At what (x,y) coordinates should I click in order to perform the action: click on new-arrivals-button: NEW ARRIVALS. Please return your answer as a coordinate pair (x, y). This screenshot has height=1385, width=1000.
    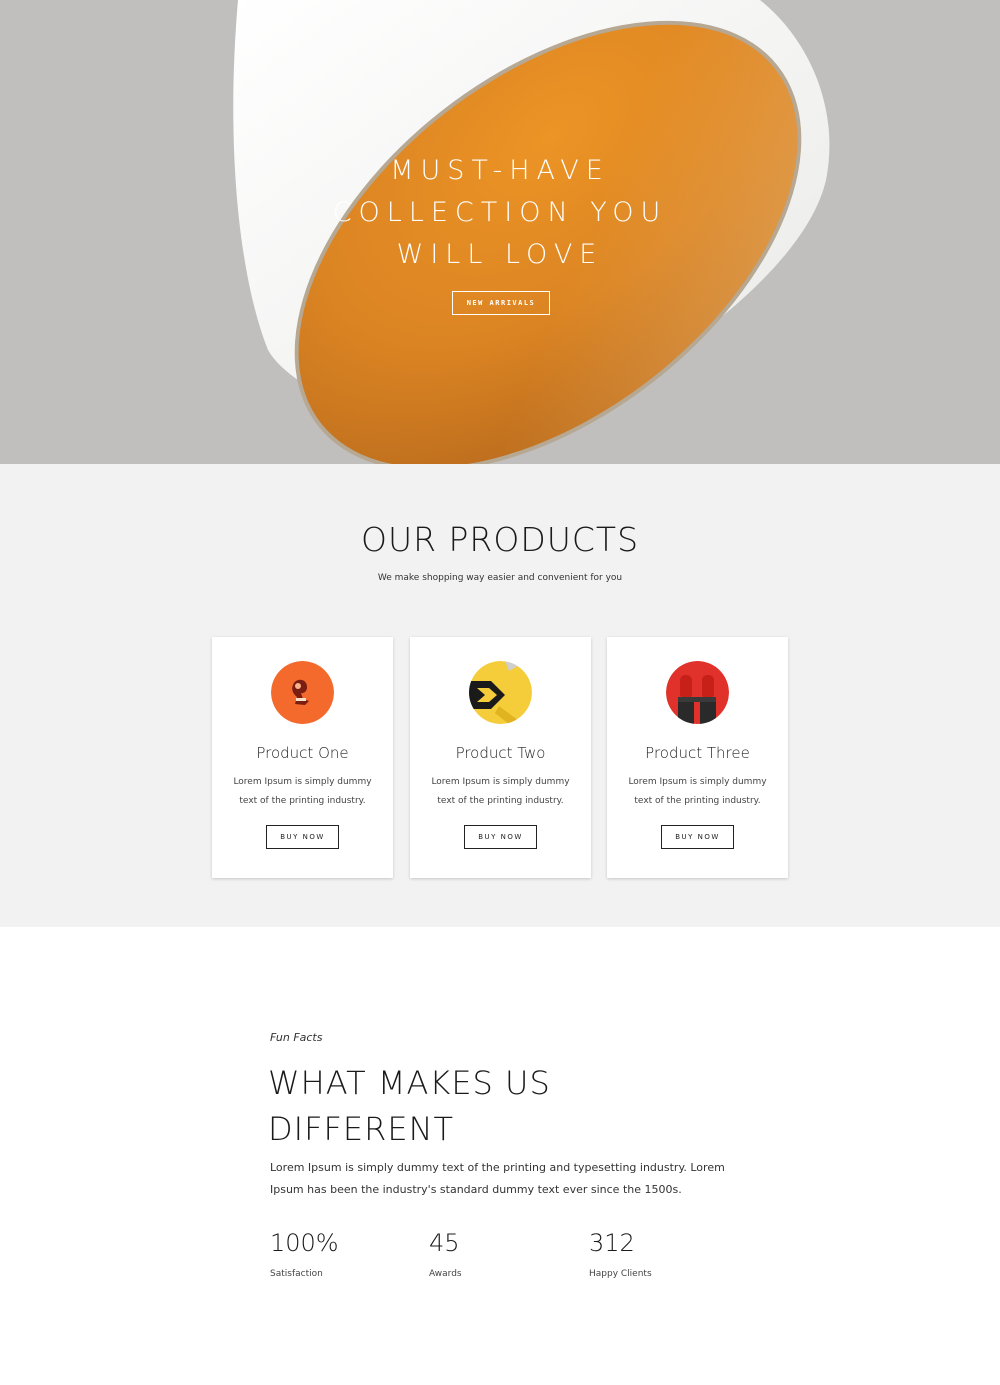
    Looking at the image, I should click on (501, 303).